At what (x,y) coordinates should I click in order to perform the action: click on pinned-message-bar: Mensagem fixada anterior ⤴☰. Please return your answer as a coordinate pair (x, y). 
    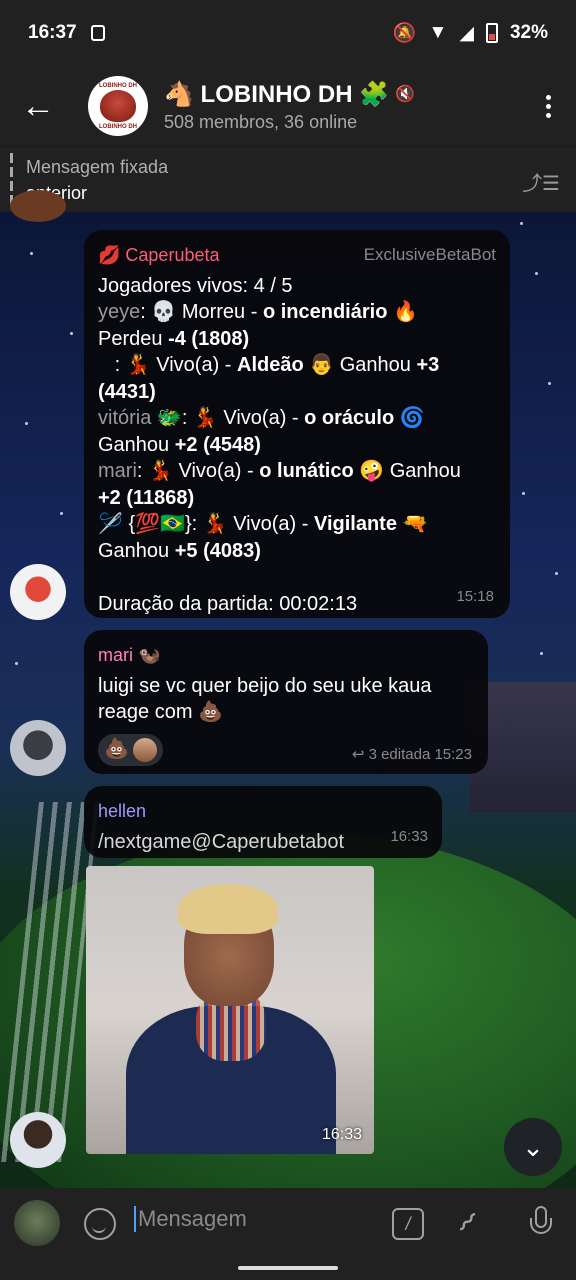
    Looking at the image, I should click on (288, 179).